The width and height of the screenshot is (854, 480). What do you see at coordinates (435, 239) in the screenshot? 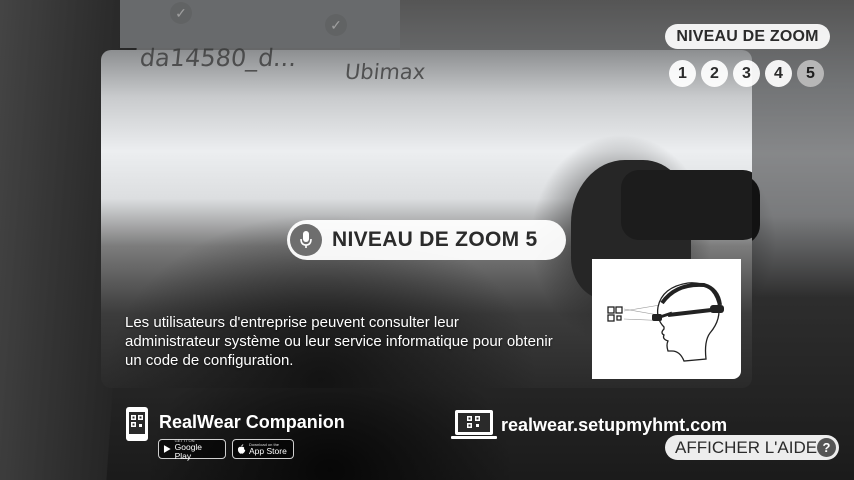
I see `voice-command-text: NIVEAU DE ZOOM 5` at bounding box center [435, 239].